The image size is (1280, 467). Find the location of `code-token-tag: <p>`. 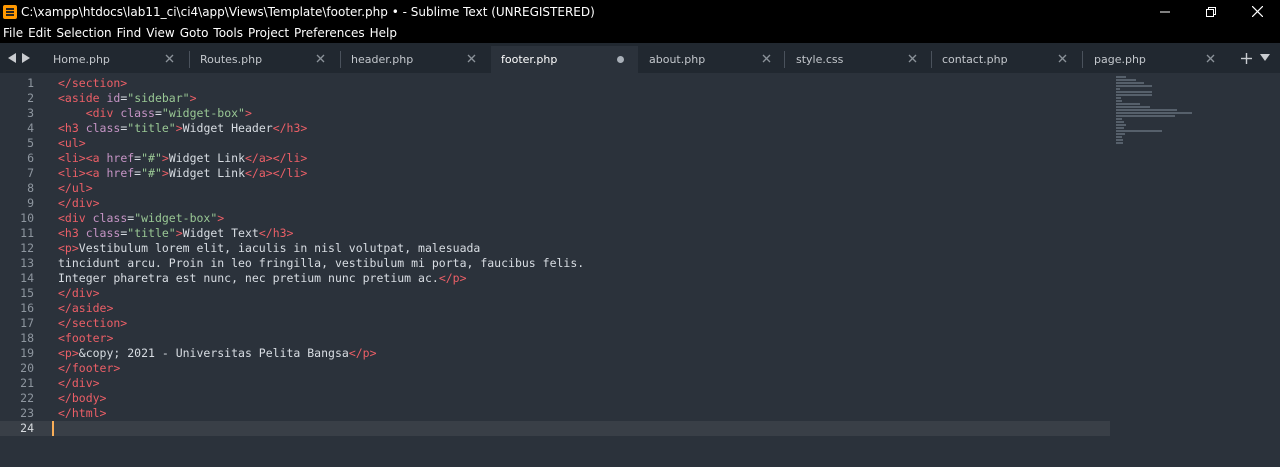

code-token-tag: <p> is located at coordinates (68, 353).